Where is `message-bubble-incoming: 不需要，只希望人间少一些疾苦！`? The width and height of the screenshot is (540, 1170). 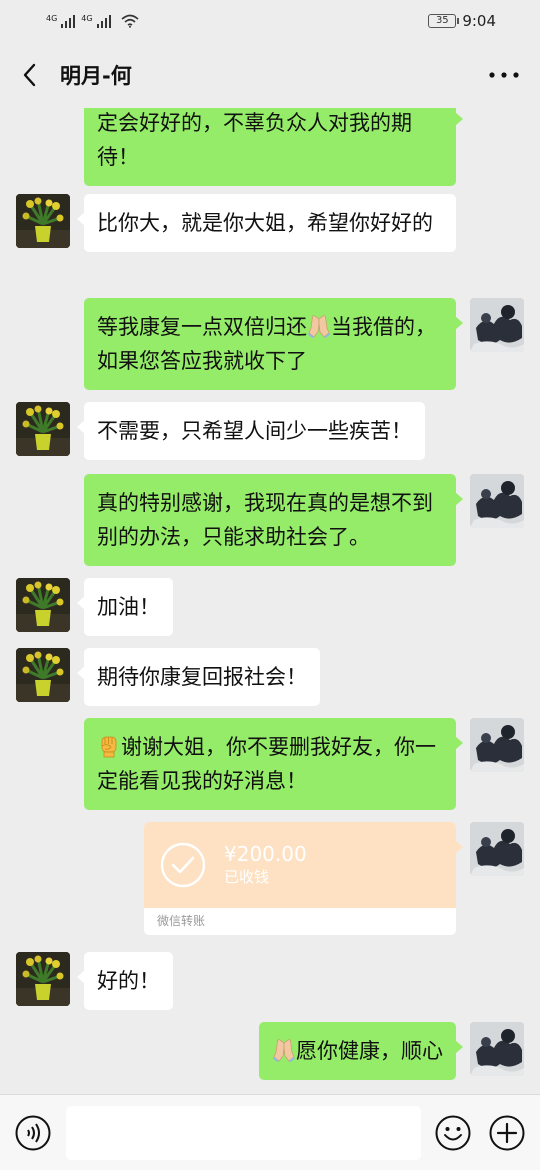 message-bubble-incoming: 不需要，只希望人间少一些疾苦！ is located at coordinates (251, 431).